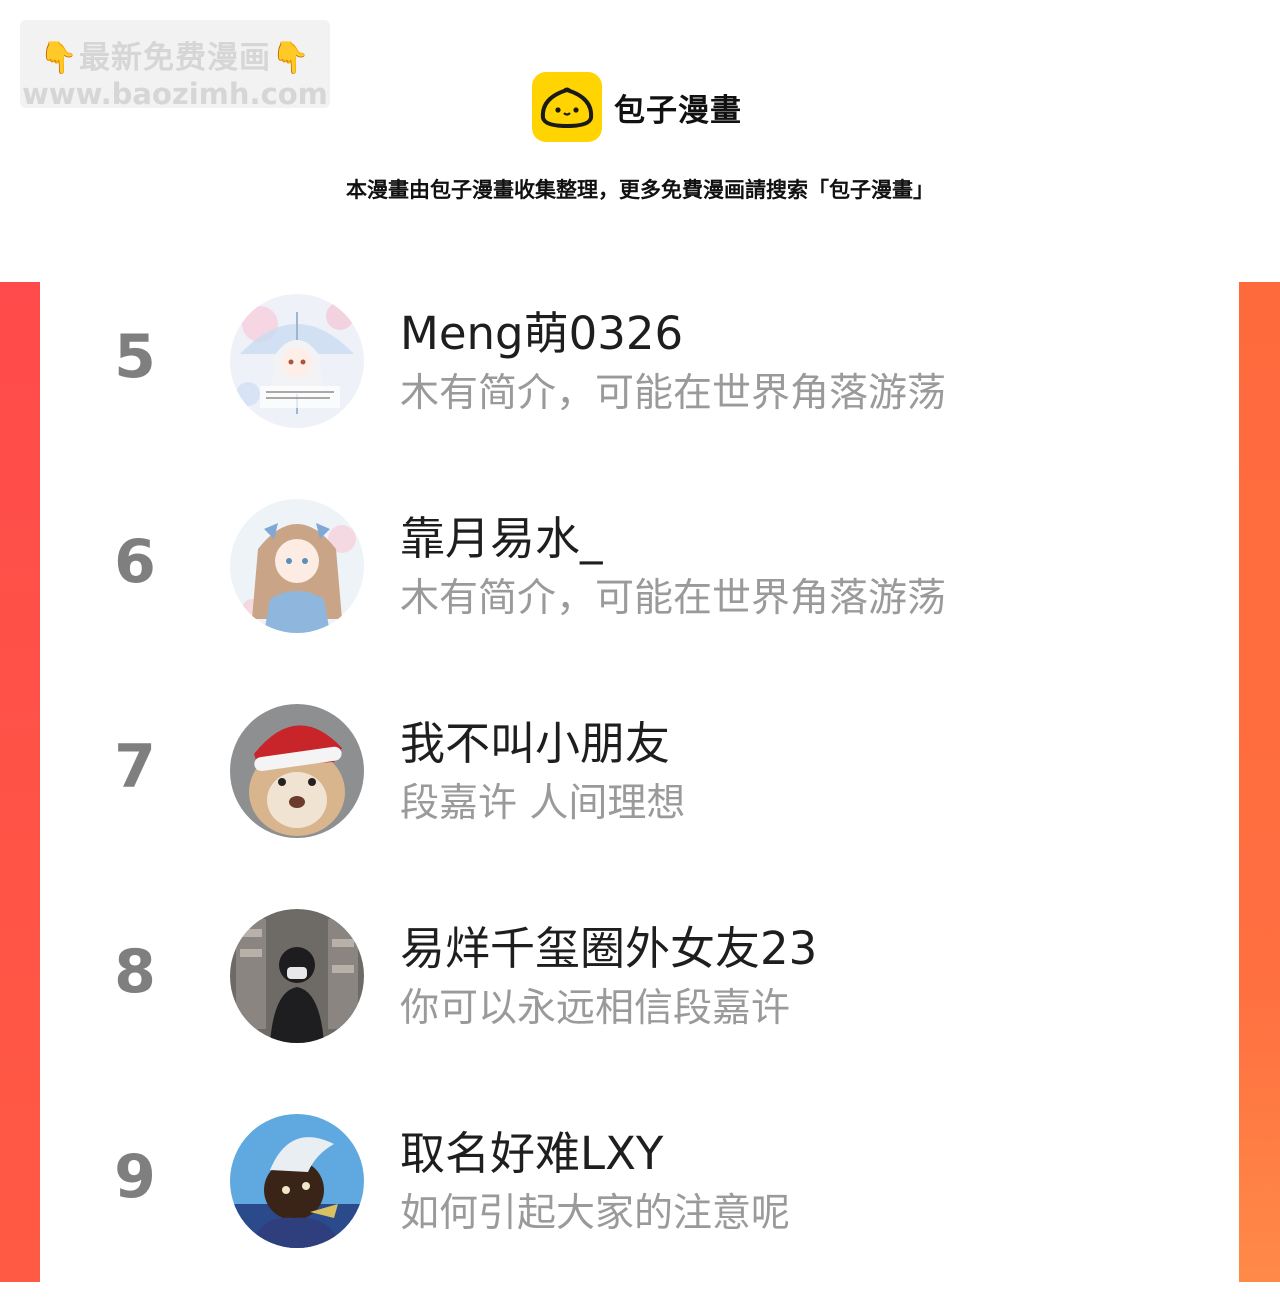  I want to click on user-bio: 你可以永远相信段嘉许, so click(595, 1008).